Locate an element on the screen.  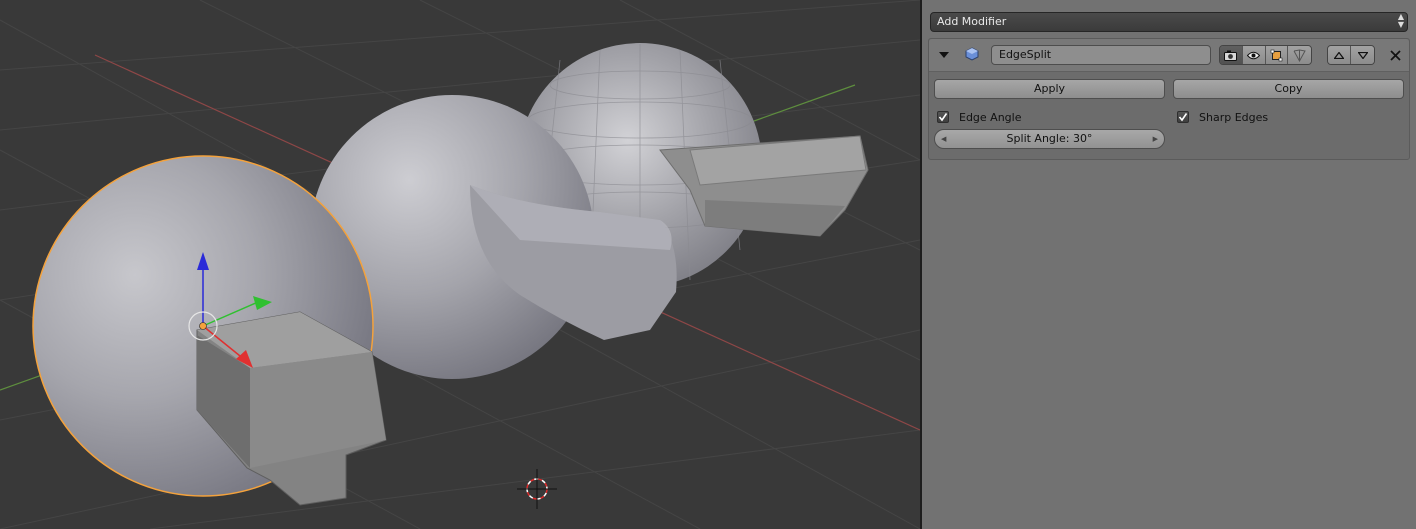
edge-angle-label: Edge Angle is located at coordinates (990, 117).